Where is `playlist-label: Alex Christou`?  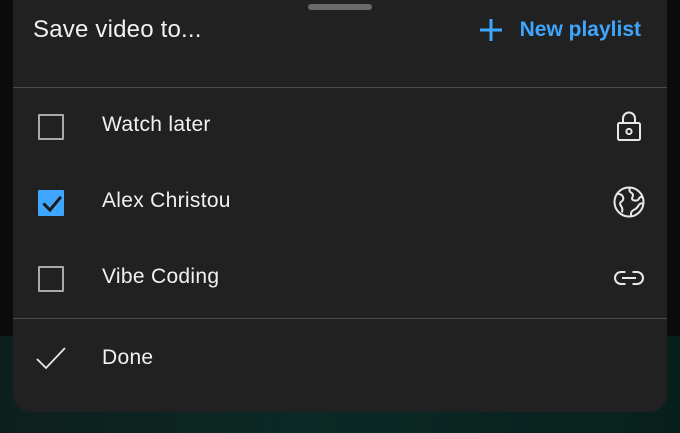 playlist-label: Alex Christou is located at coordinates (166, 200).